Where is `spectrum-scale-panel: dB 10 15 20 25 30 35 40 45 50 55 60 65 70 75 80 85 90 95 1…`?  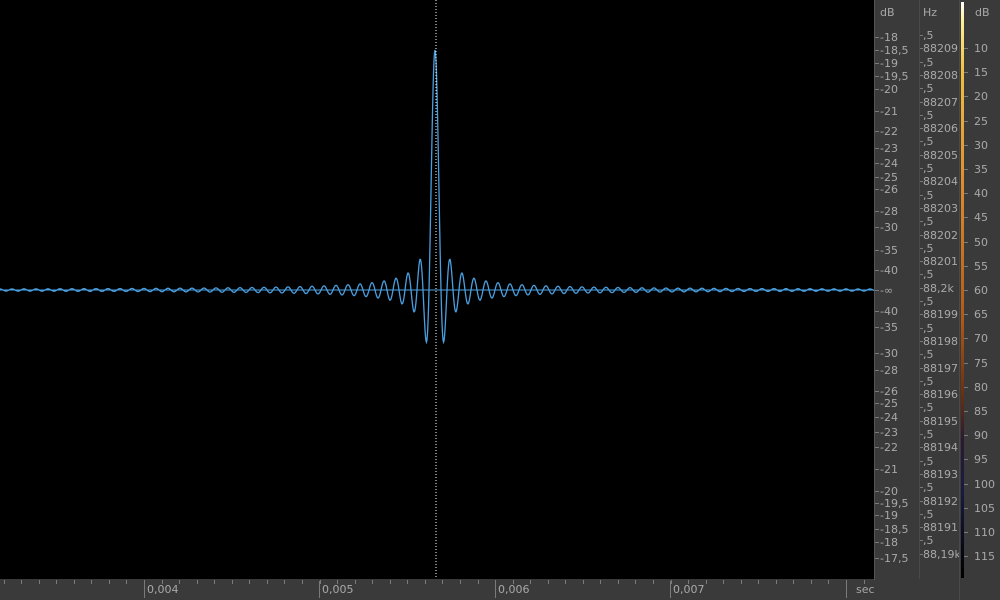 spectrum-scale-panel: dB 10 15 20 25 30 35 40 45 50 55 60 65 70 75 80 85 90 95 1… is located at coordinates (979, 300).